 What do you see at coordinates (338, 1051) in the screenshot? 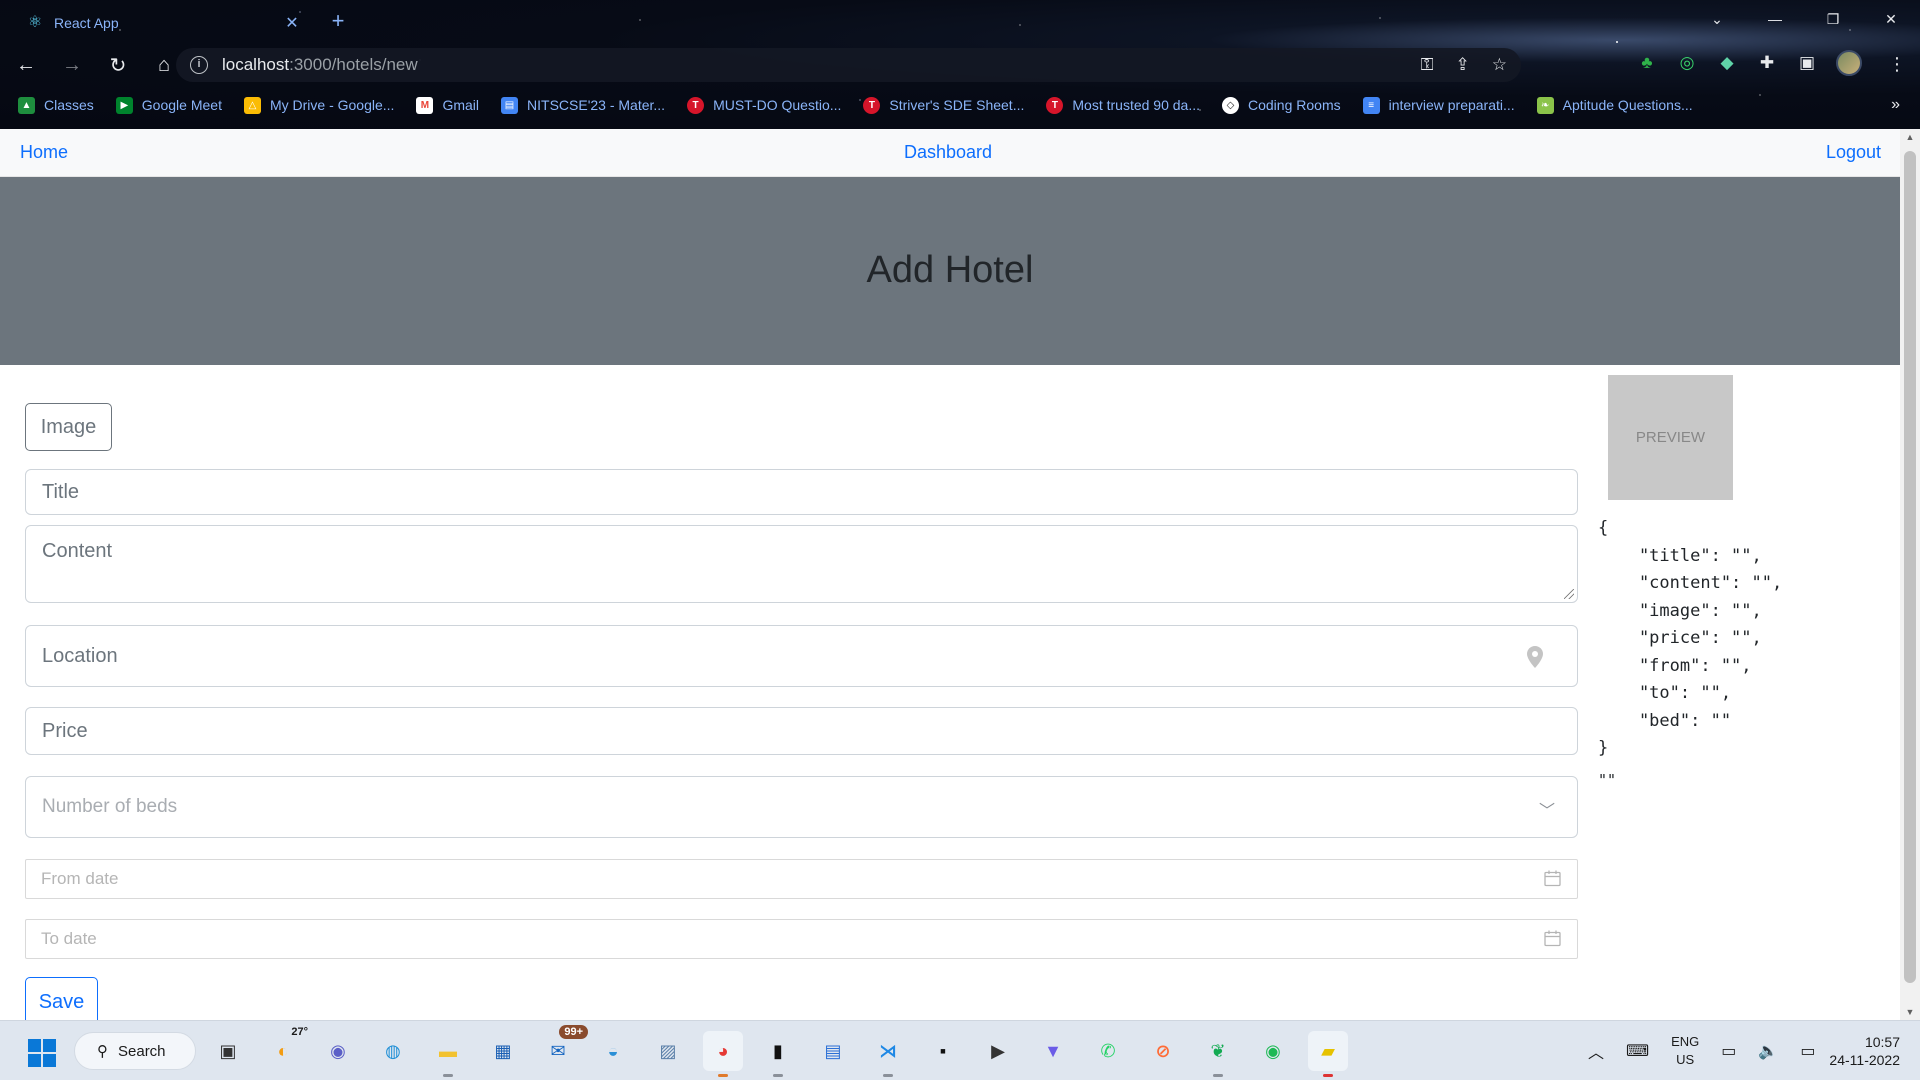
I see `chat-icon: ◉` at bounding box center [338, 1051].